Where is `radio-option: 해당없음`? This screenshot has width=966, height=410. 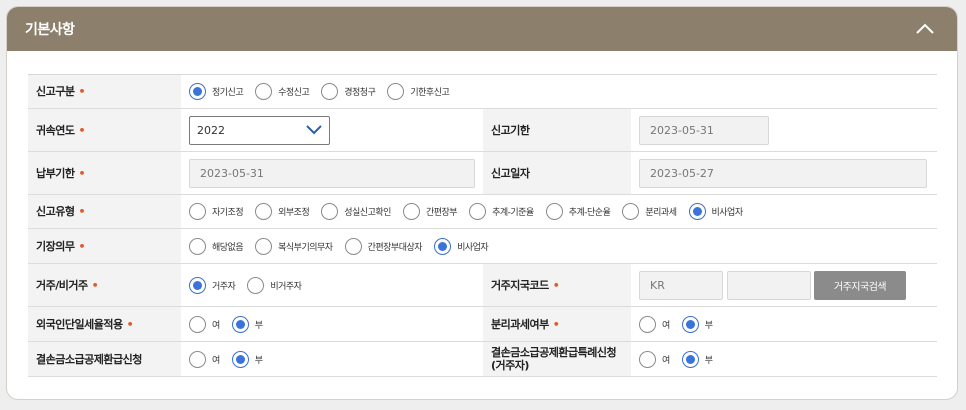
radio-option: 해당없음 is located at coordinates (216, 246).